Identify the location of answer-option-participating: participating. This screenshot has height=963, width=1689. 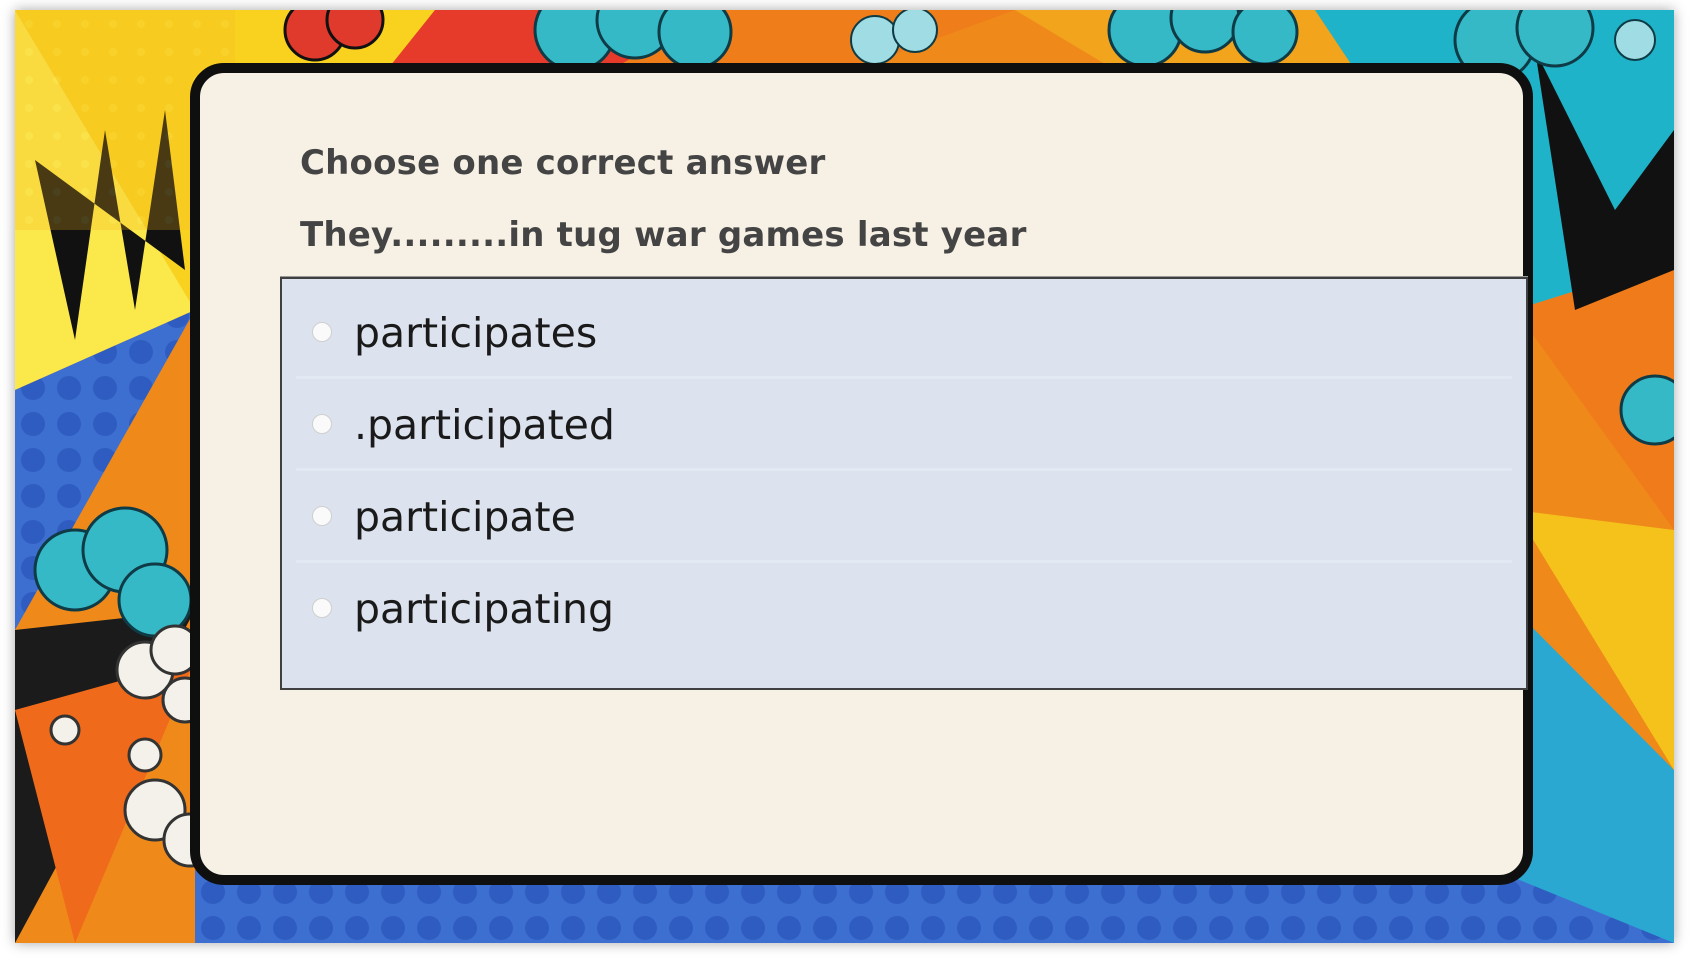
(904, 609).